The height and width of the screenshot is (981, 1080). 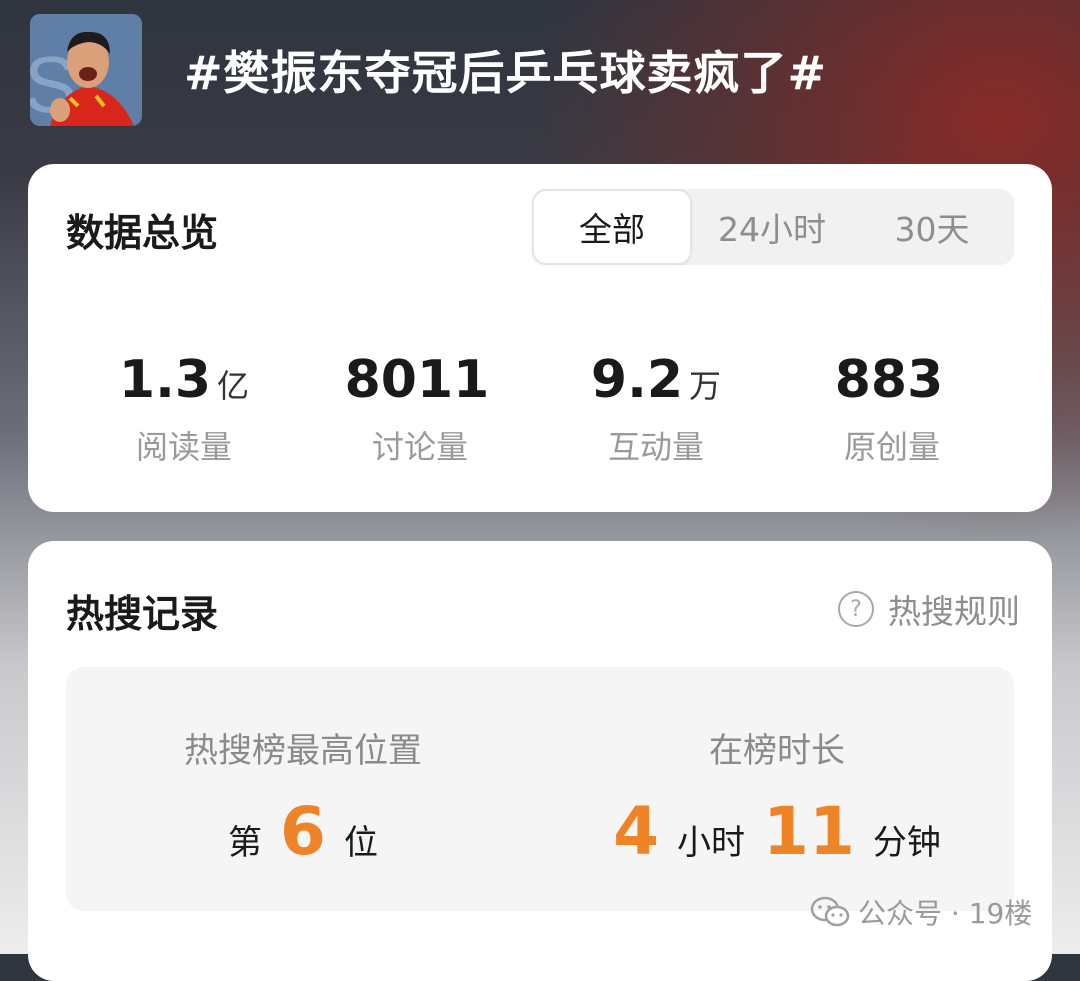 I want to click on stat-value: 1.3 亿, so click(x=184, y=383).